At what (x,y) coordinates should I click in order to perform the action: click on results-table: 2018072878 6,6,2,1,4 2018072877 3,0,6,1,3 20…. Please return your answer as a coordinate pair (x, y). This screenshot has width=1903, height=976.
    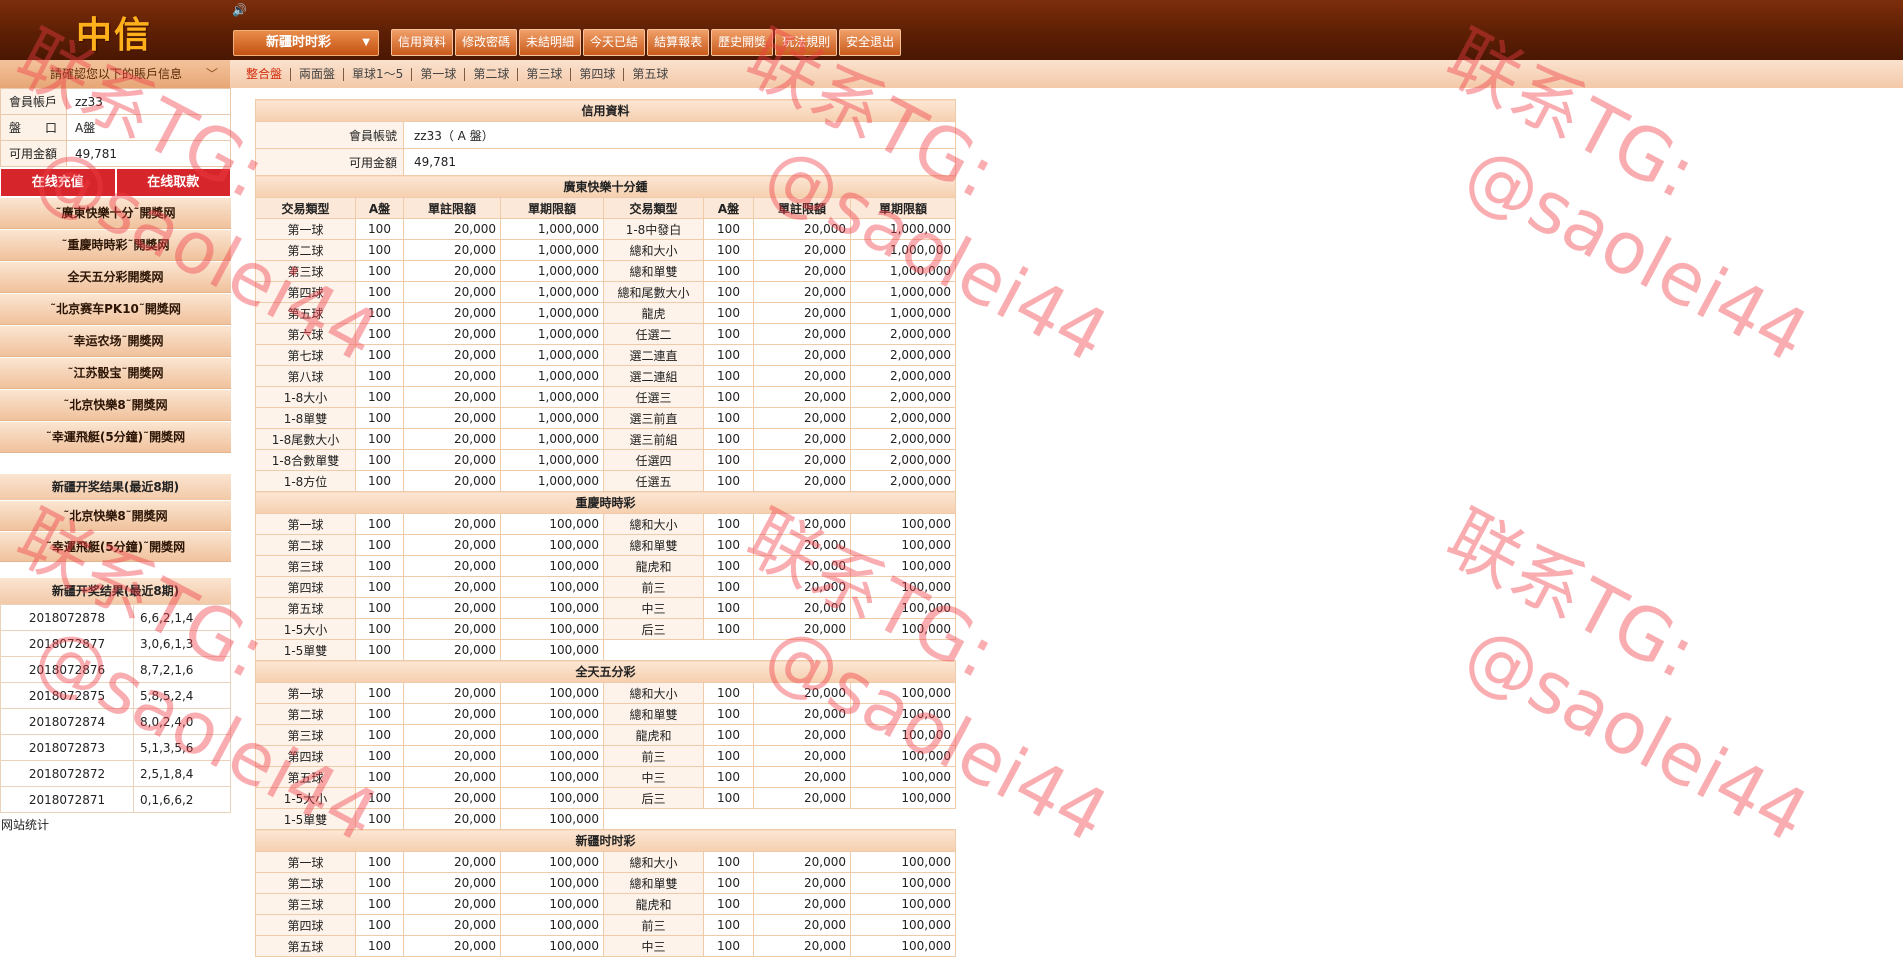
    Looking at the image, I should click on (115, 708).